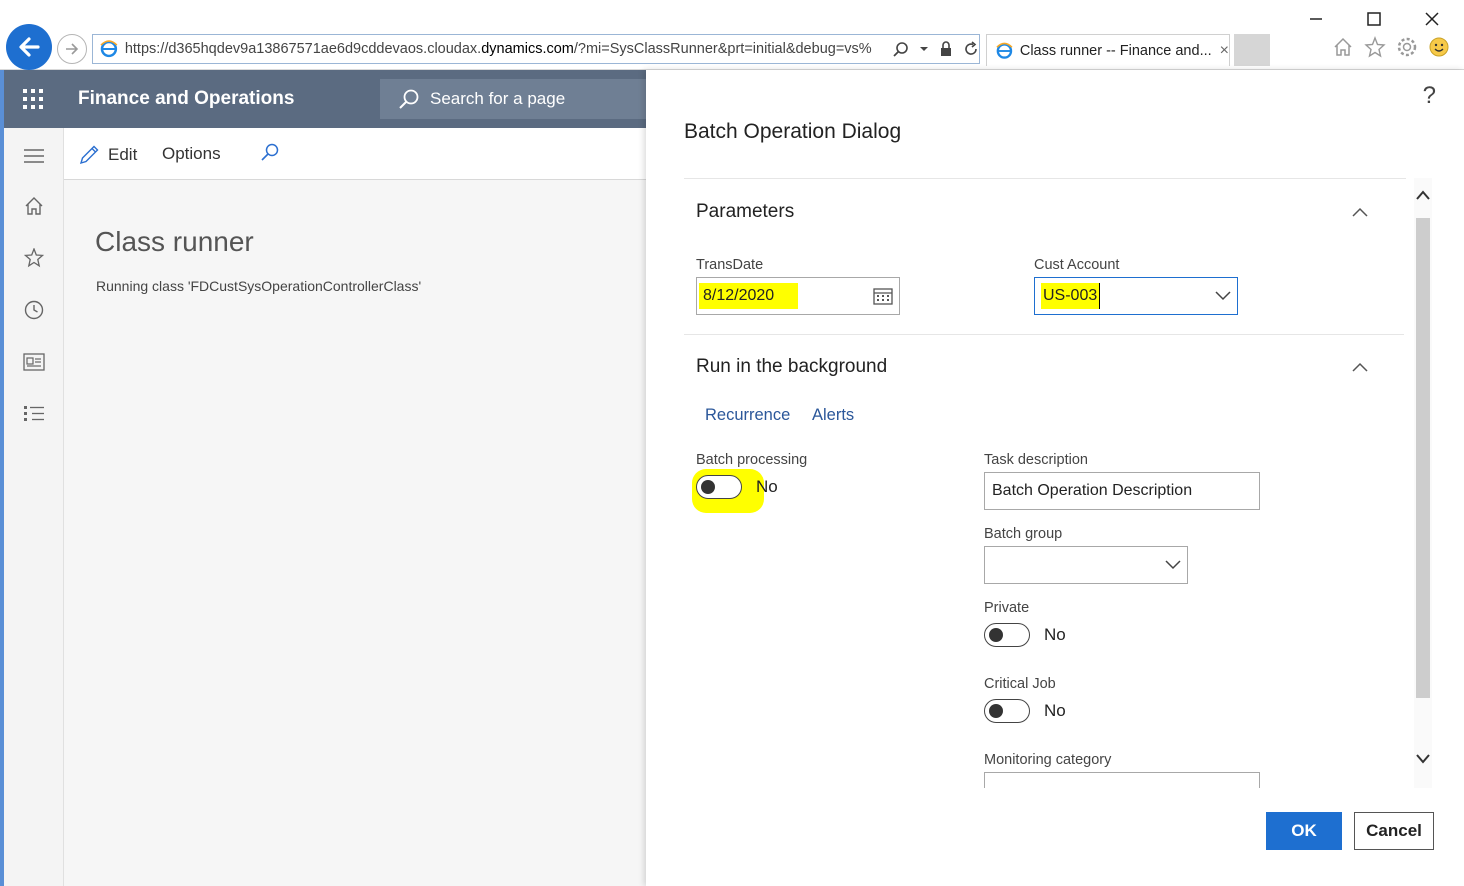  Describe the element at coordinates (971, 49) in the screenshot. I see `refresh-icon` at that location.